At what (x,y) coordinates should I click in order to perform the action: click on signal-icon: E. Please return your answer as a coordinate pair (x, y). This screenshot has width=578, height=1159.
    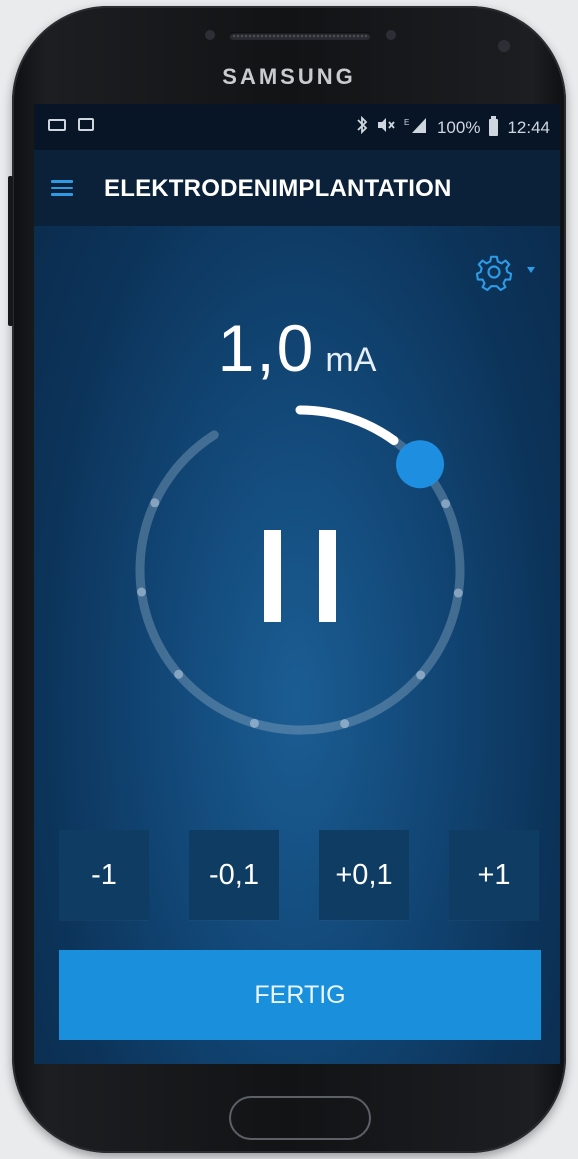
    Looking at the image, I should click on (416, 127).